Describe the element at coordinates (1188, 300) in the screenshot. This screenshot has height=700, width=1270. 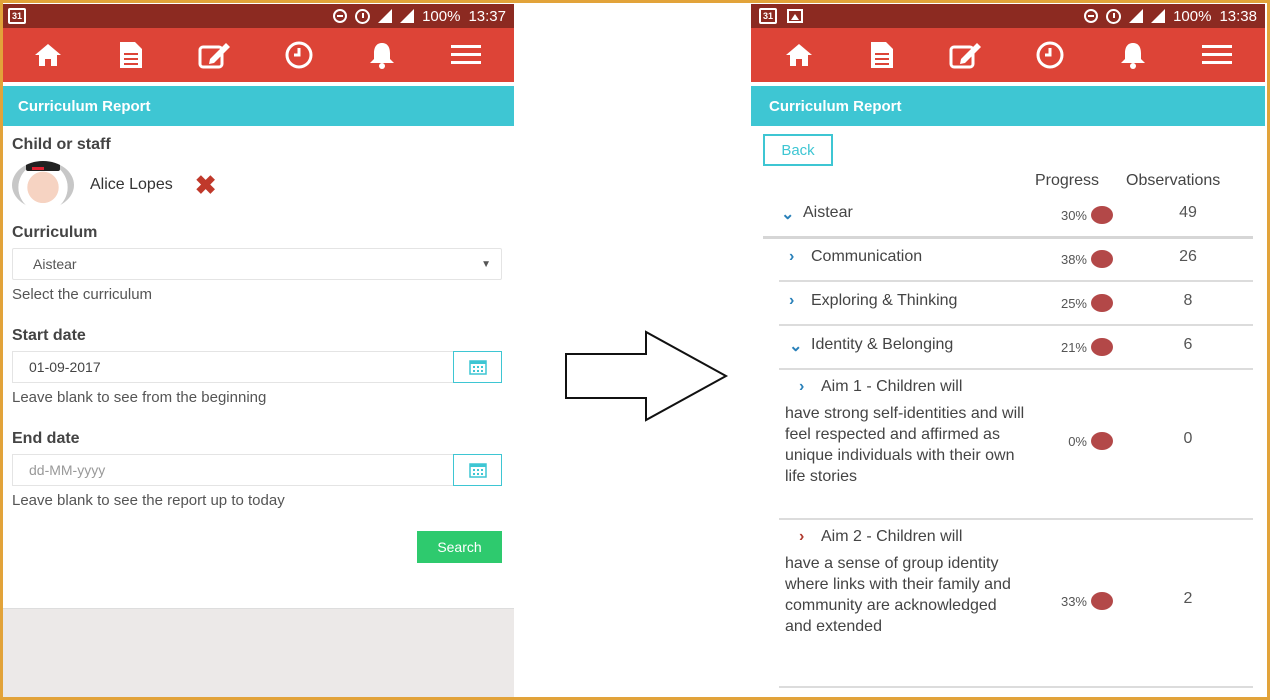
I see `observation-count: 8` at that location.